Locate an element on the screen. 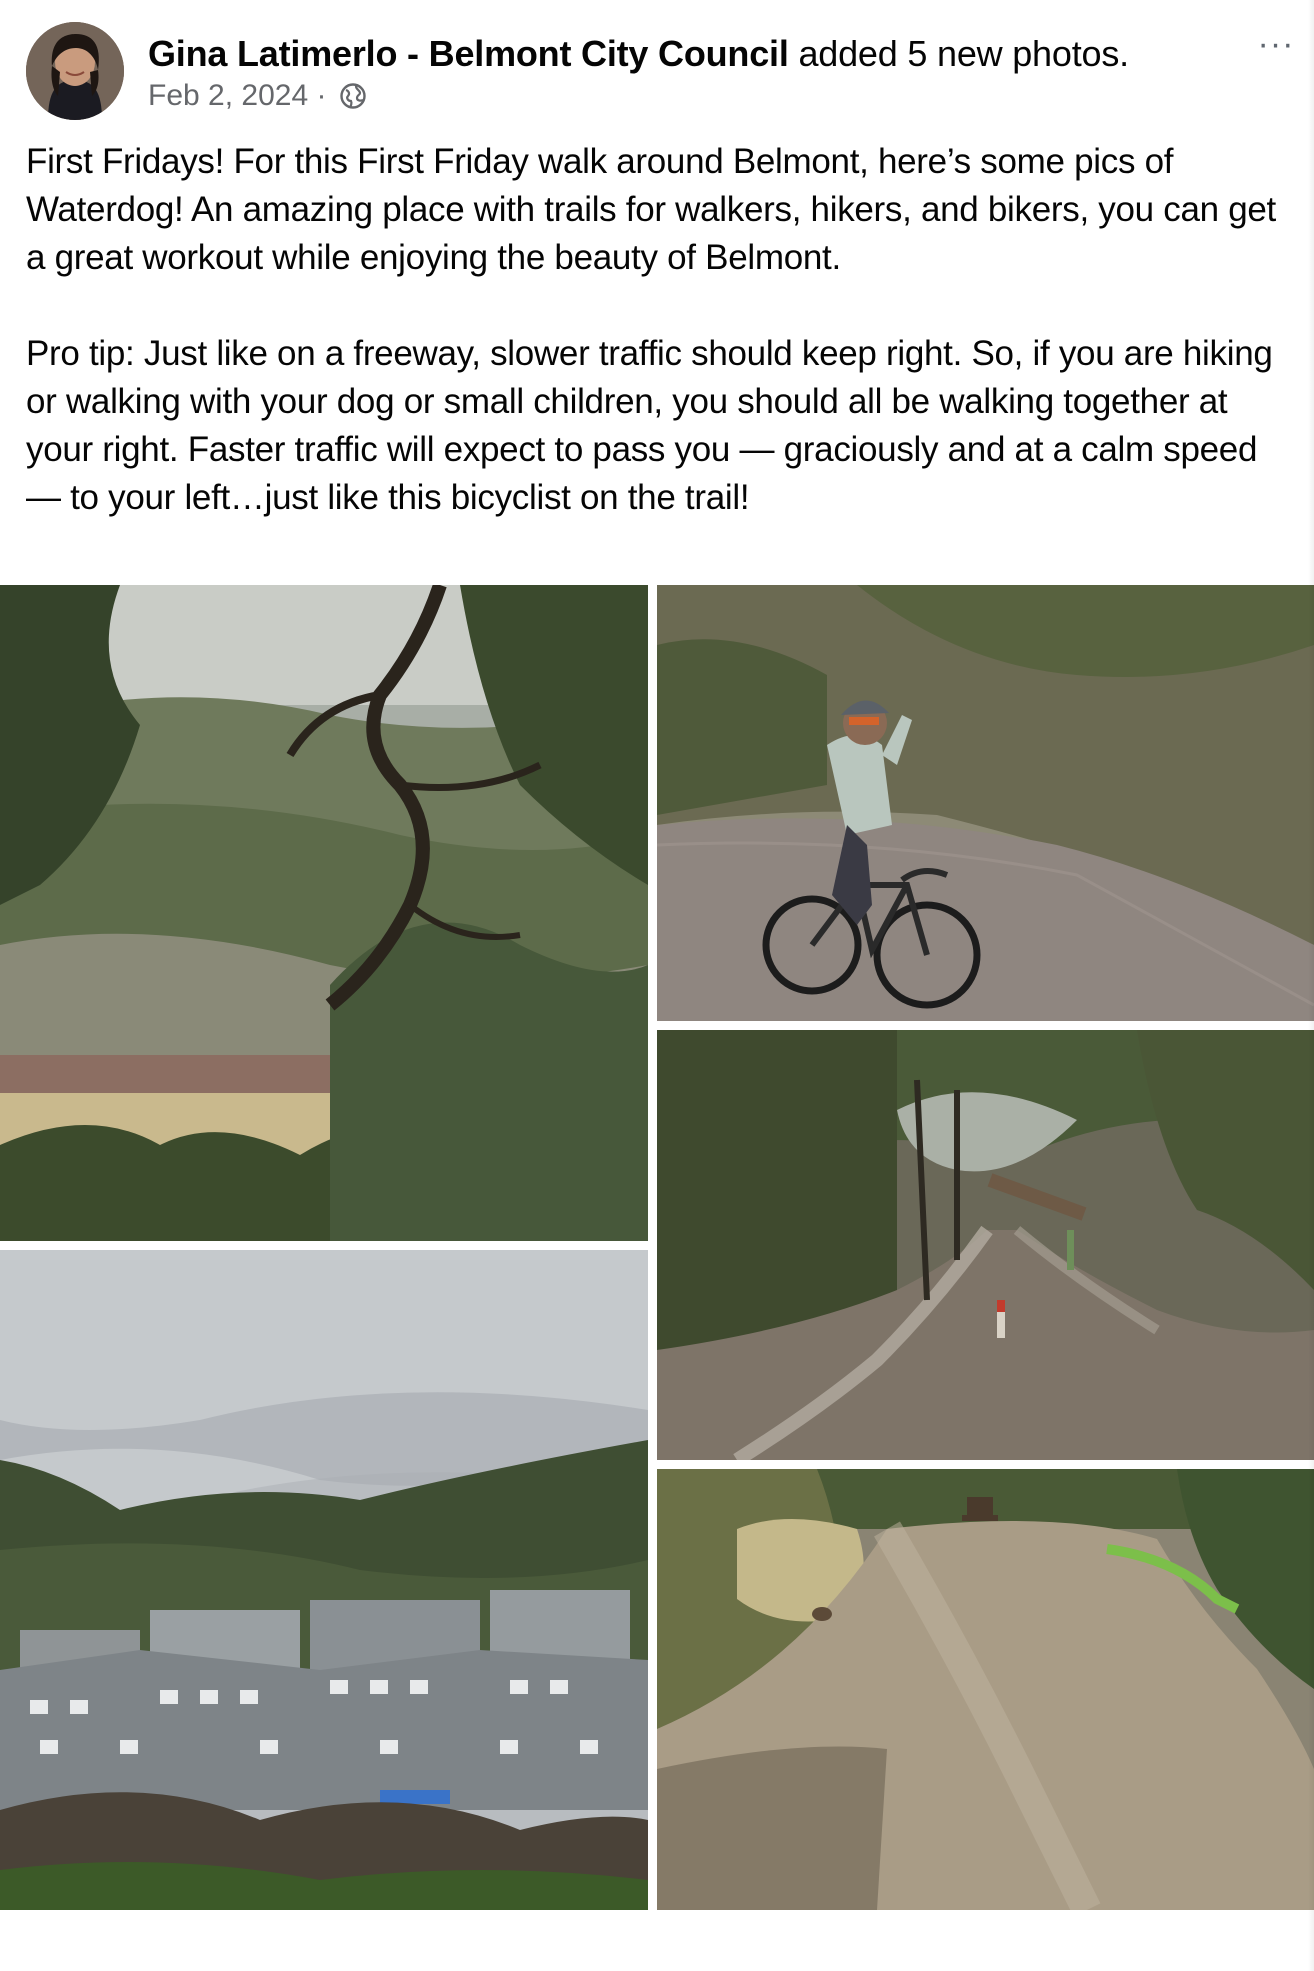 Image resolution: width=1314 pixels, height=1971 pixels. author-action-text: added 5 new photos. is located at coordinates (958, 53).